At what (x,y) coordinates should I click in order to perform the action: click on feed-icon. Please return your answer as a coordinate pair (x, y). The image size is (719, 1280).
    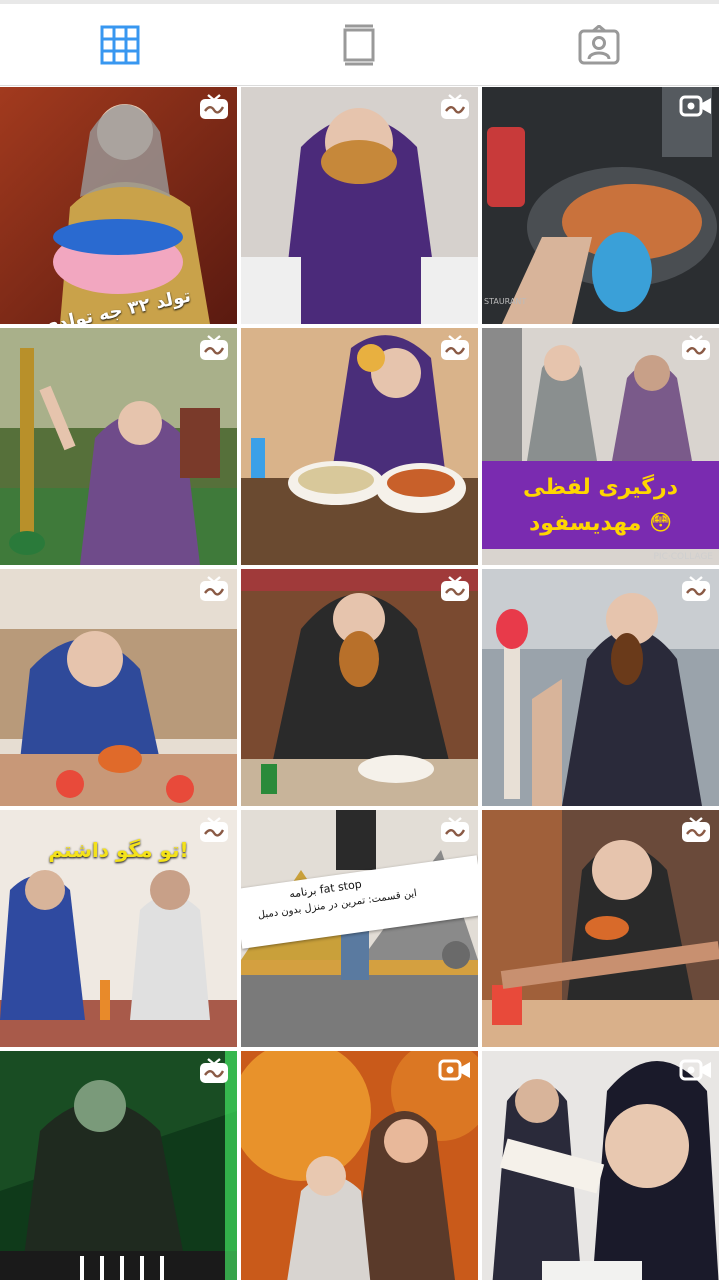
    Looking at the image, I should click on (359, 44).